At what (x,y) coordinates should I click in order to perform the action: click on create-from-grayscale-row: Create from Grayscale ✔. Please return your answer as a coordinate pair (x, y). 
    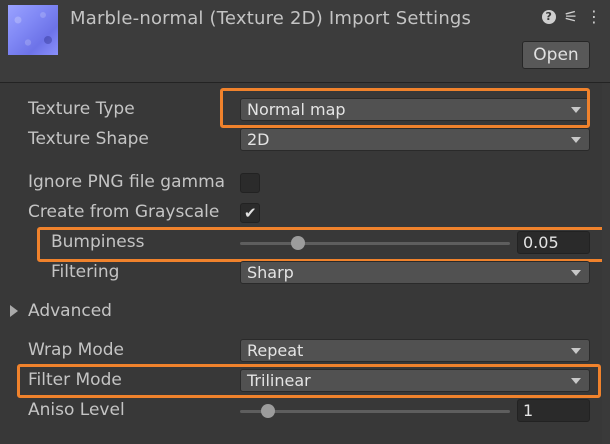
    Looking at the image, I should click on (305, 213).